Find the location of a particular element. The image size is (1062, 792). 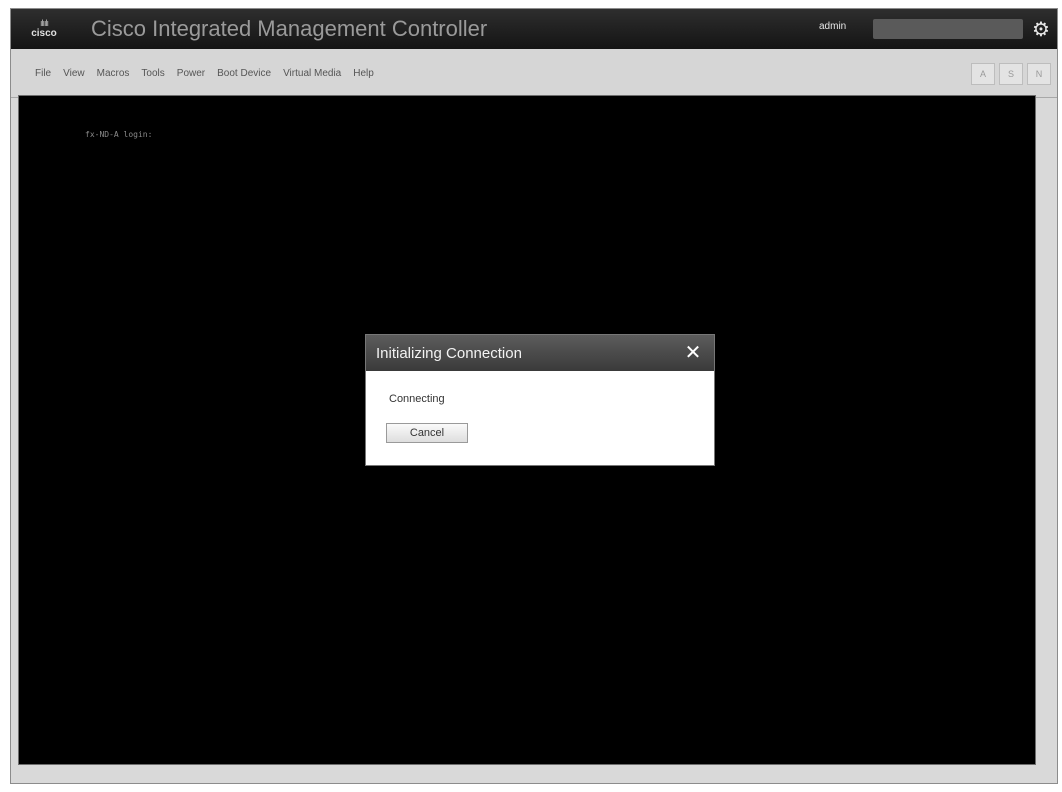

dialog-title: Initializing Connection is located at coordinates (449, 353).